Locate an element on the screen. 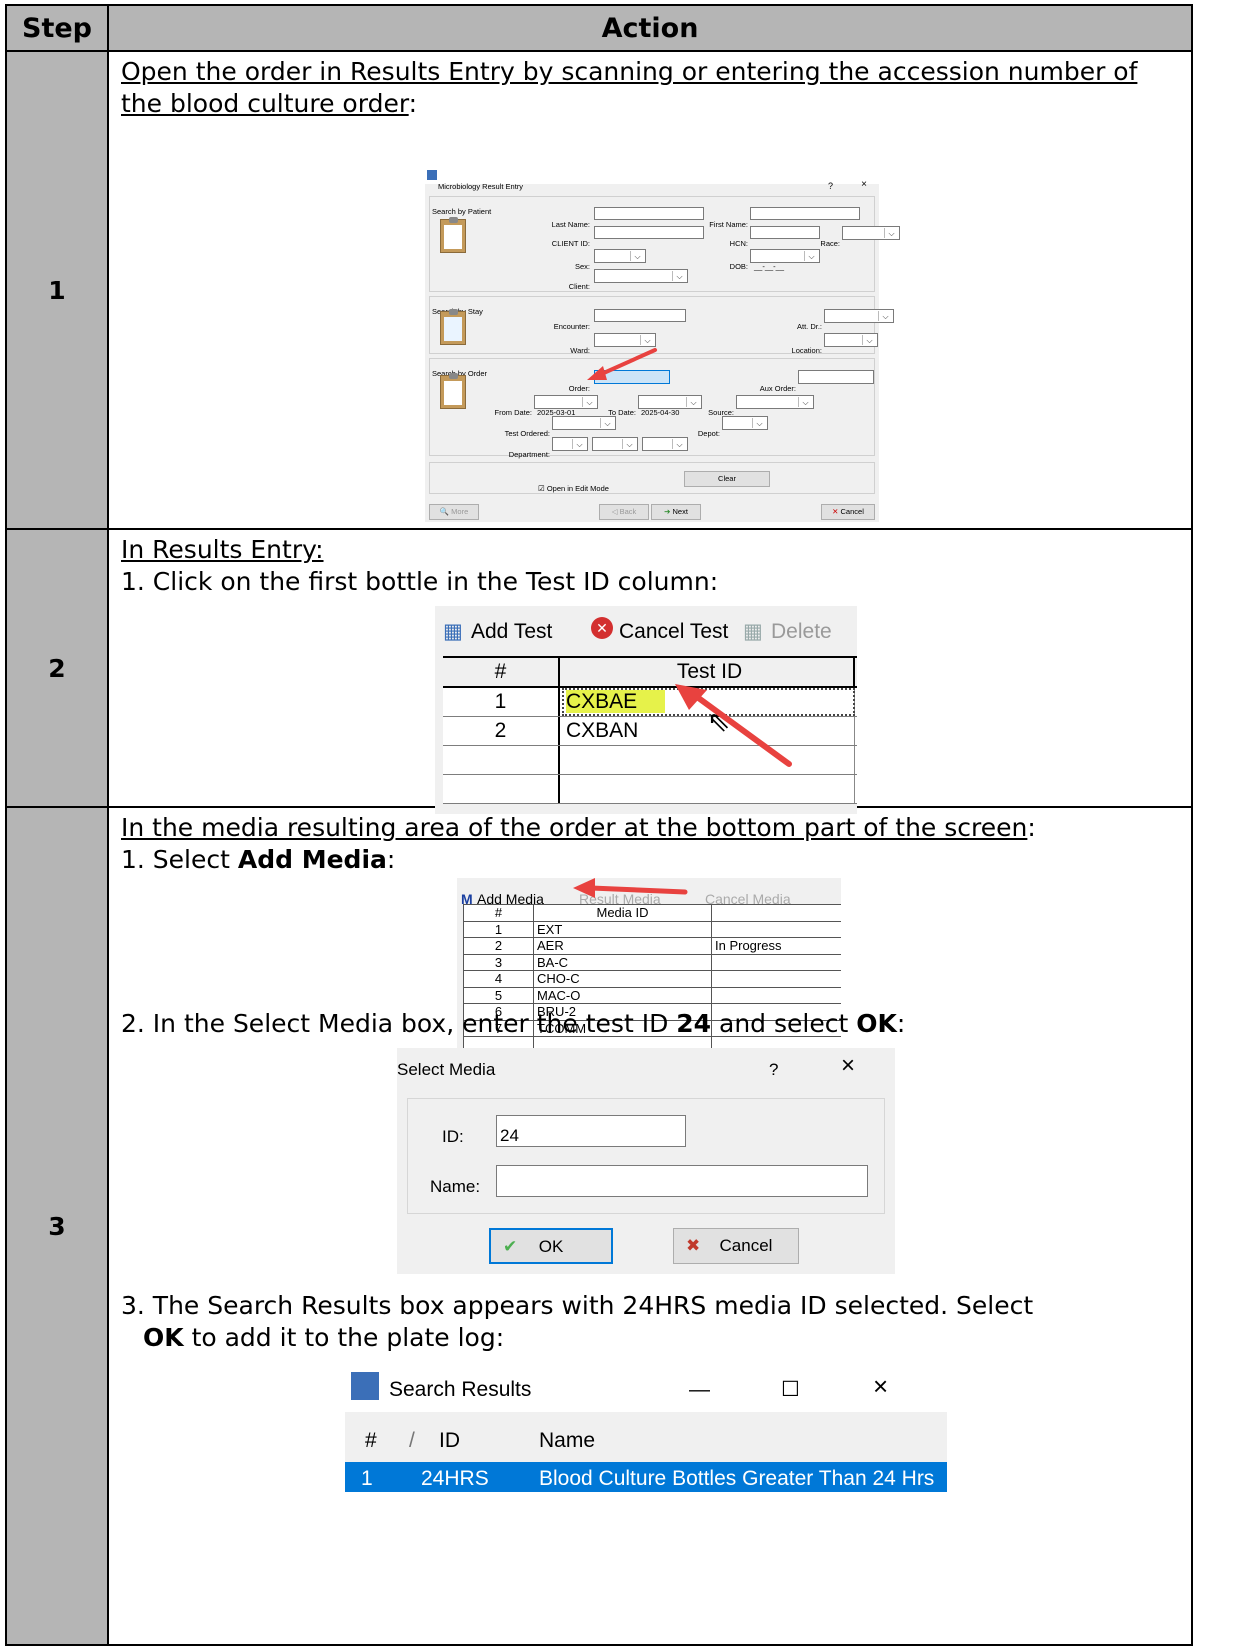  search-results-title: Search Results is located at coordinates (460, 1389).